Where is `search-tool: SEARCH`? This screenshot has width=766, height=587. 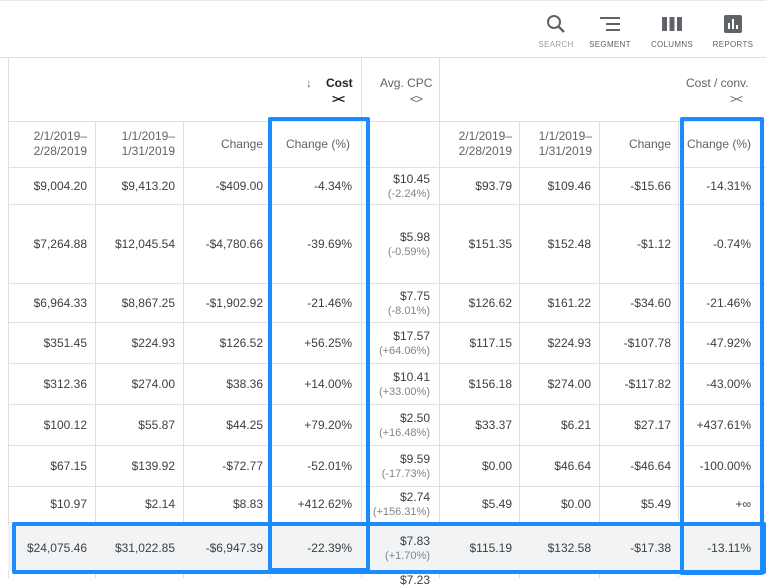
search-tool: SEARCH is located at coordinates (556, 31).